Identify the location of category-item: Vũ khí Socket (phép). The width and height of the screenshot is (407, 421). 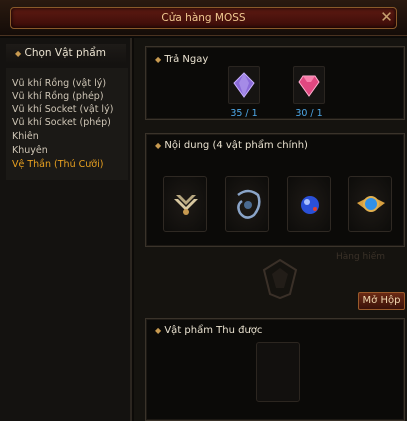
(61, 122).